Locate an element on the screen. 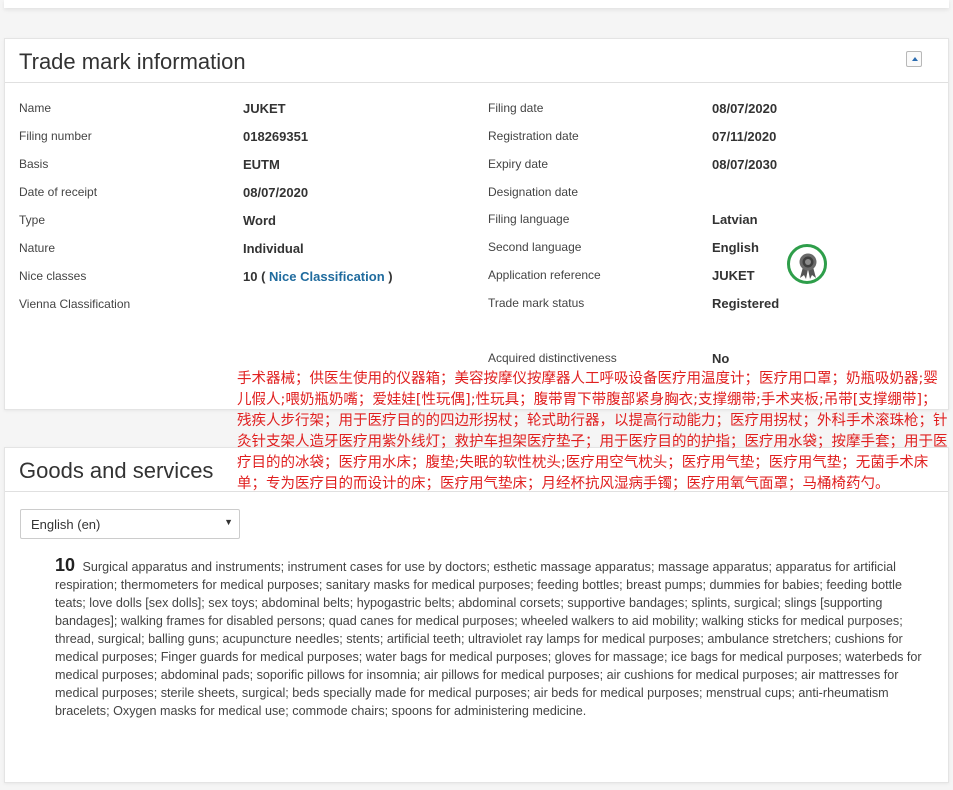 This screenshot has width=953, height=790. application-reference-label: Application reference is located at coordinates (544, 275).